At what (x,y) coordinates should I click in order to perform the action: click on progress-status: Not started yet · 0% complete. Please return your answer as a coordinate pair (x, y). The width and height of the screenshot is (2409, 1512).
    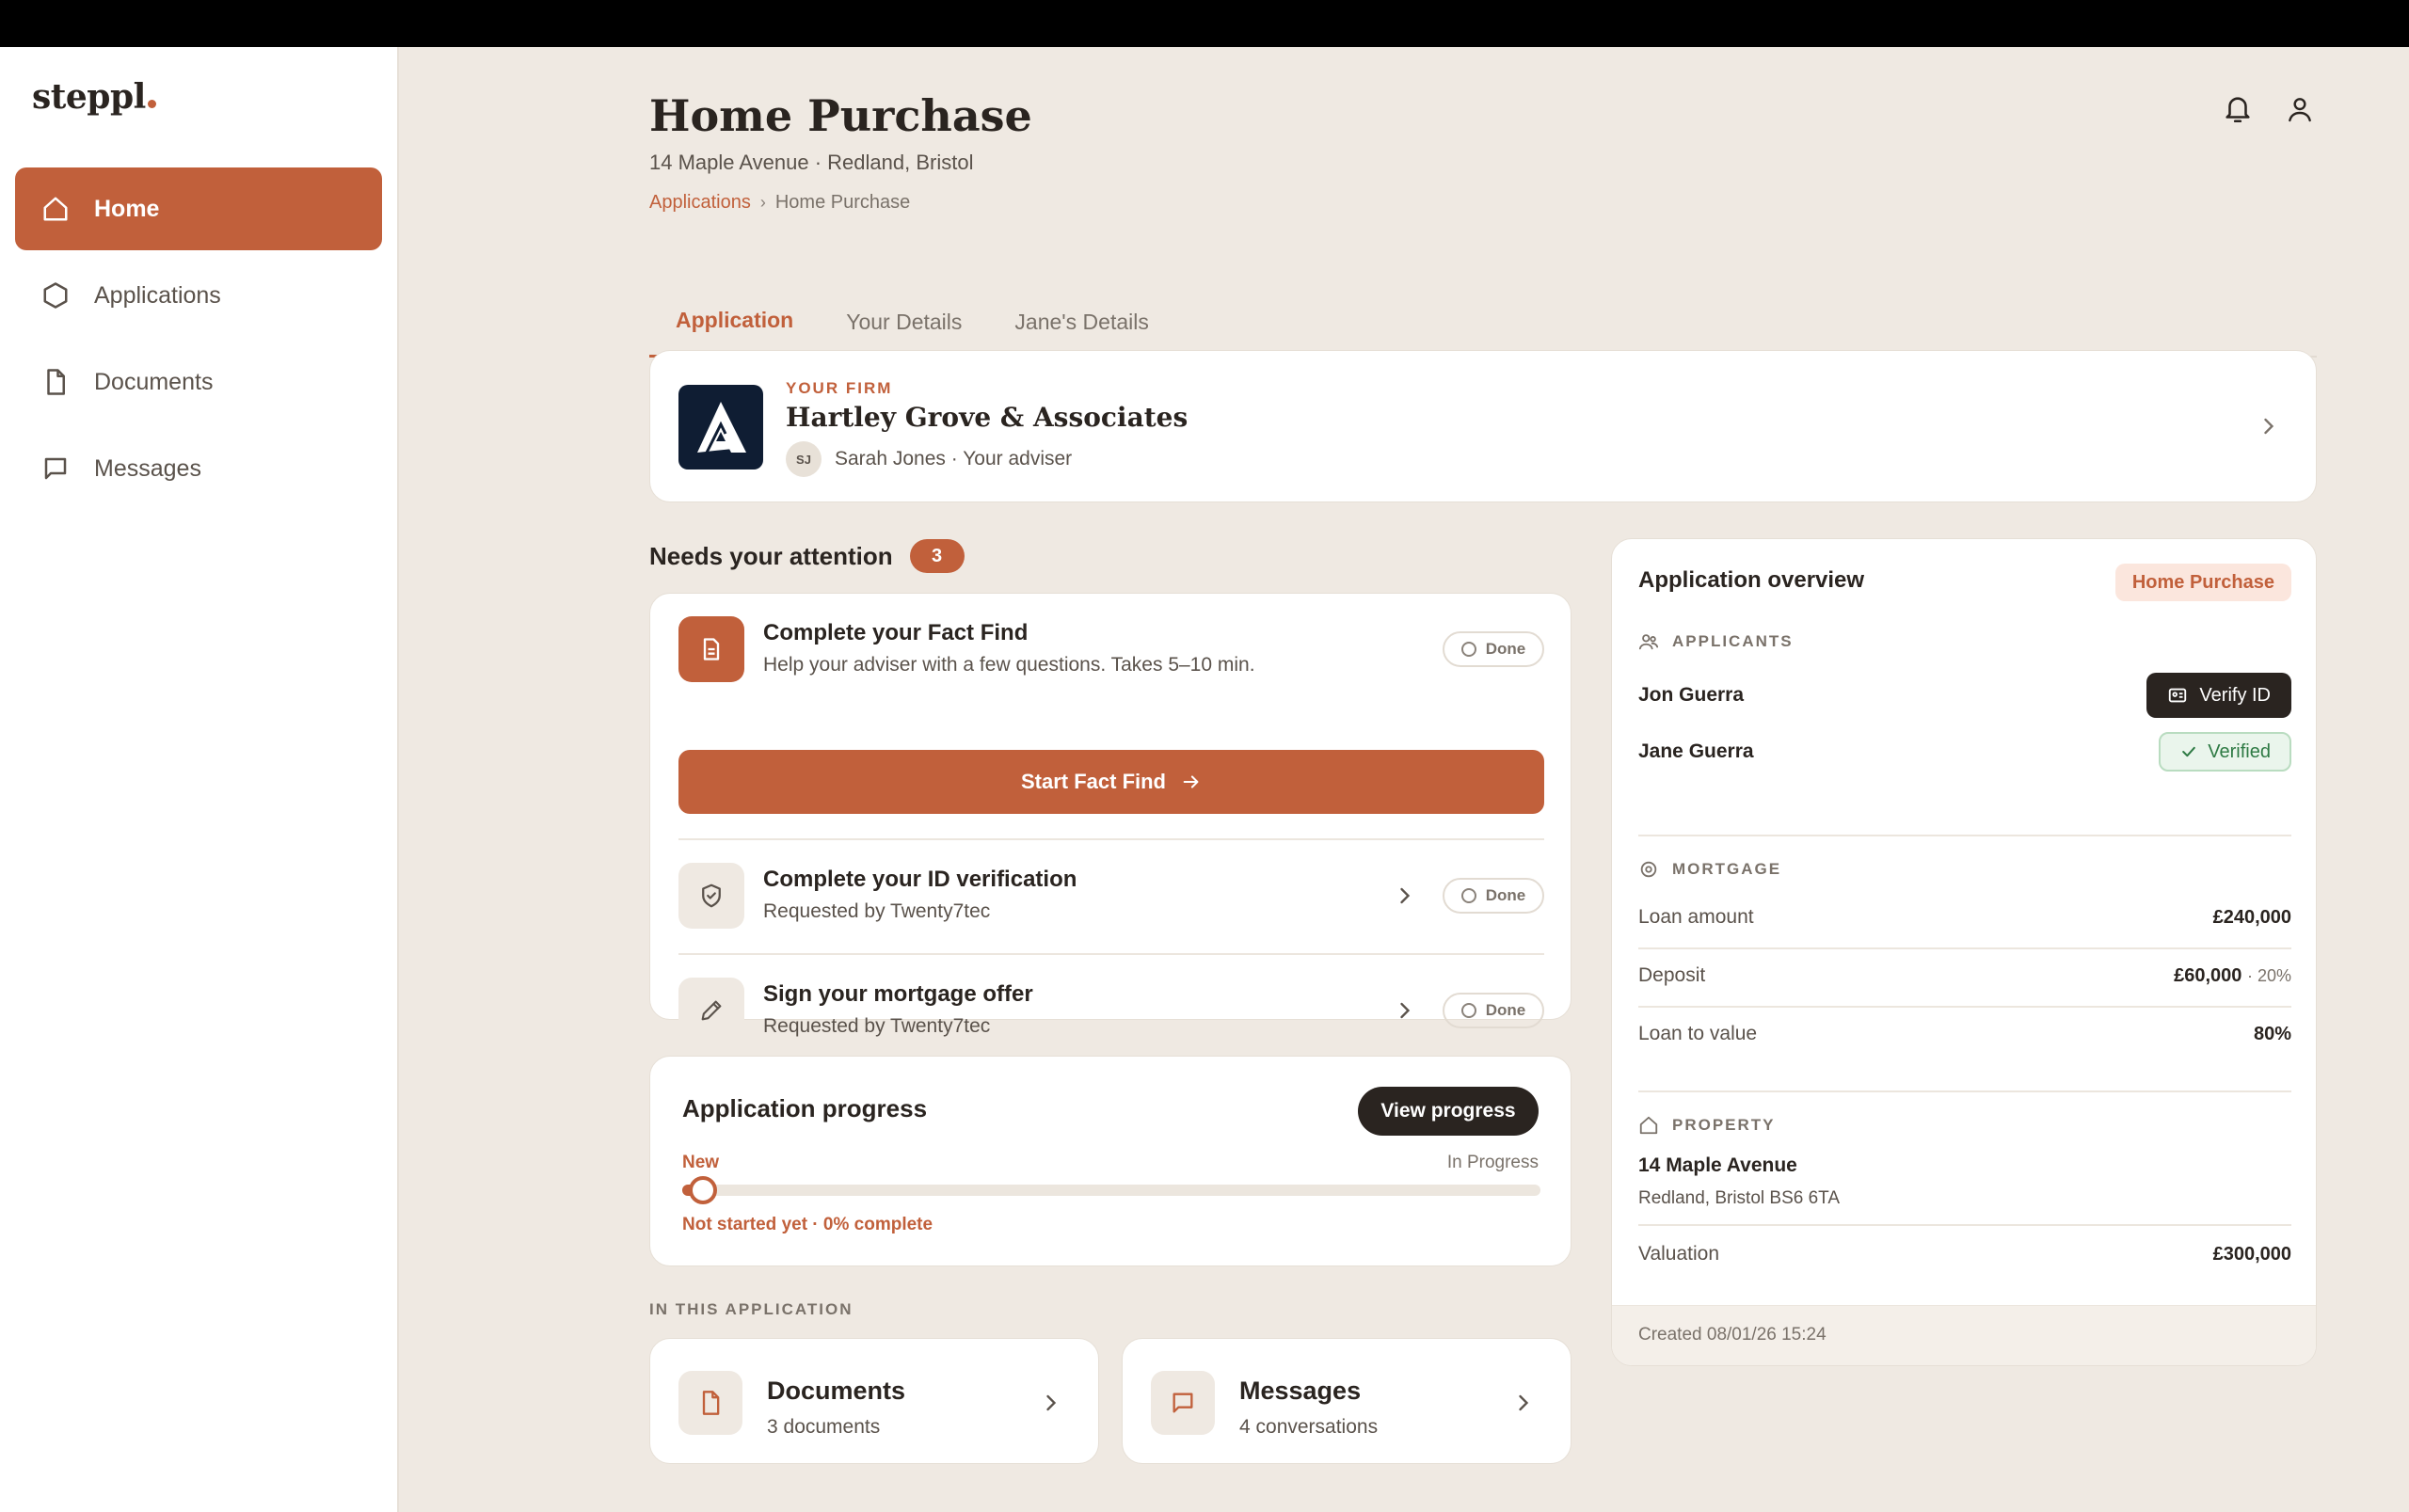
    Looking at the image, I should click on (808, 1224).